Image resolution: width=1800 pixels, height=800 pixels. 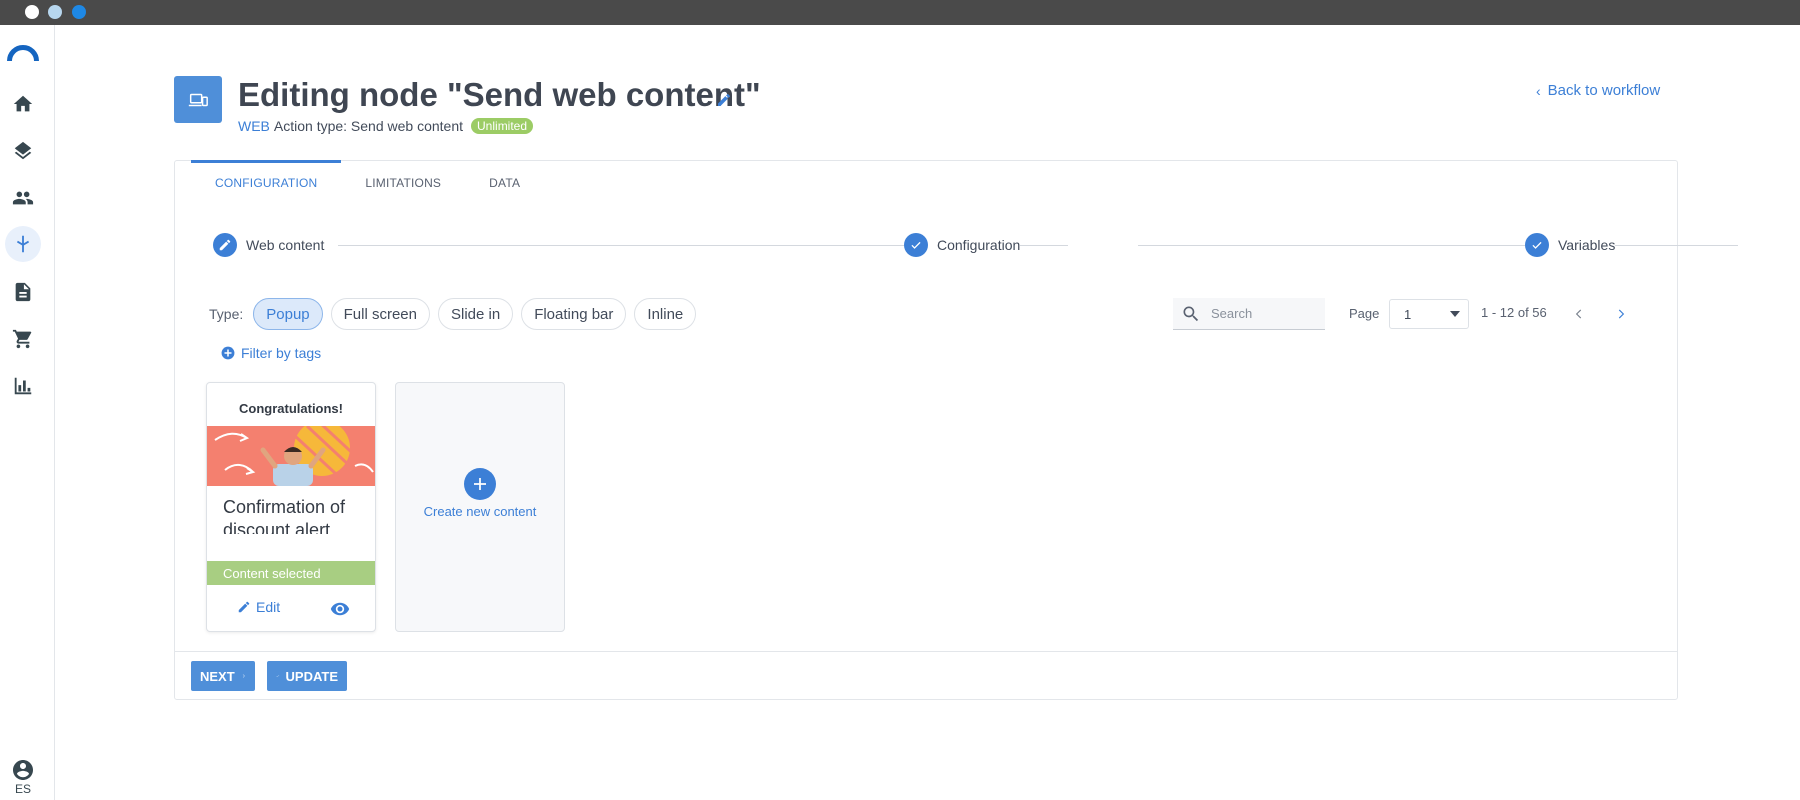 I want to click on sidebar: ES, so click(x=27, y=412).